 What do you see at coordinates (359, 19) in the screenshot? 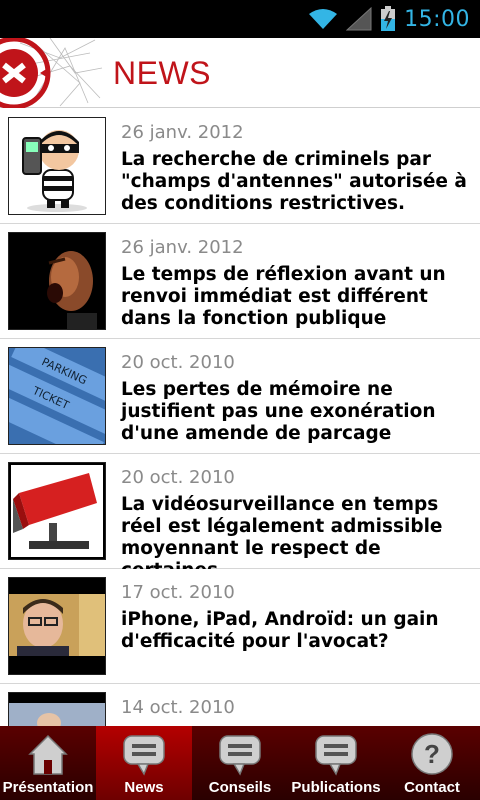
I see `signal-icon` at bounding box center [359, 19].